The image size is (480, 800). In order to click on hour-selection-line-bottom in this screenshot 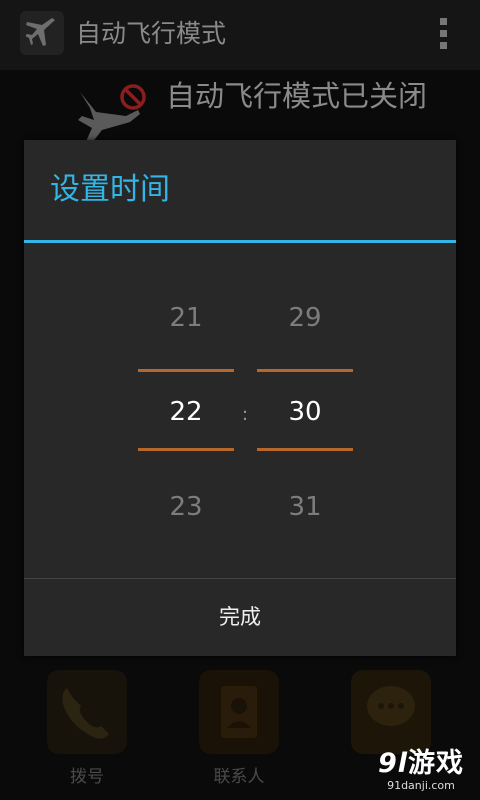, I will do `click(186, 449)`.